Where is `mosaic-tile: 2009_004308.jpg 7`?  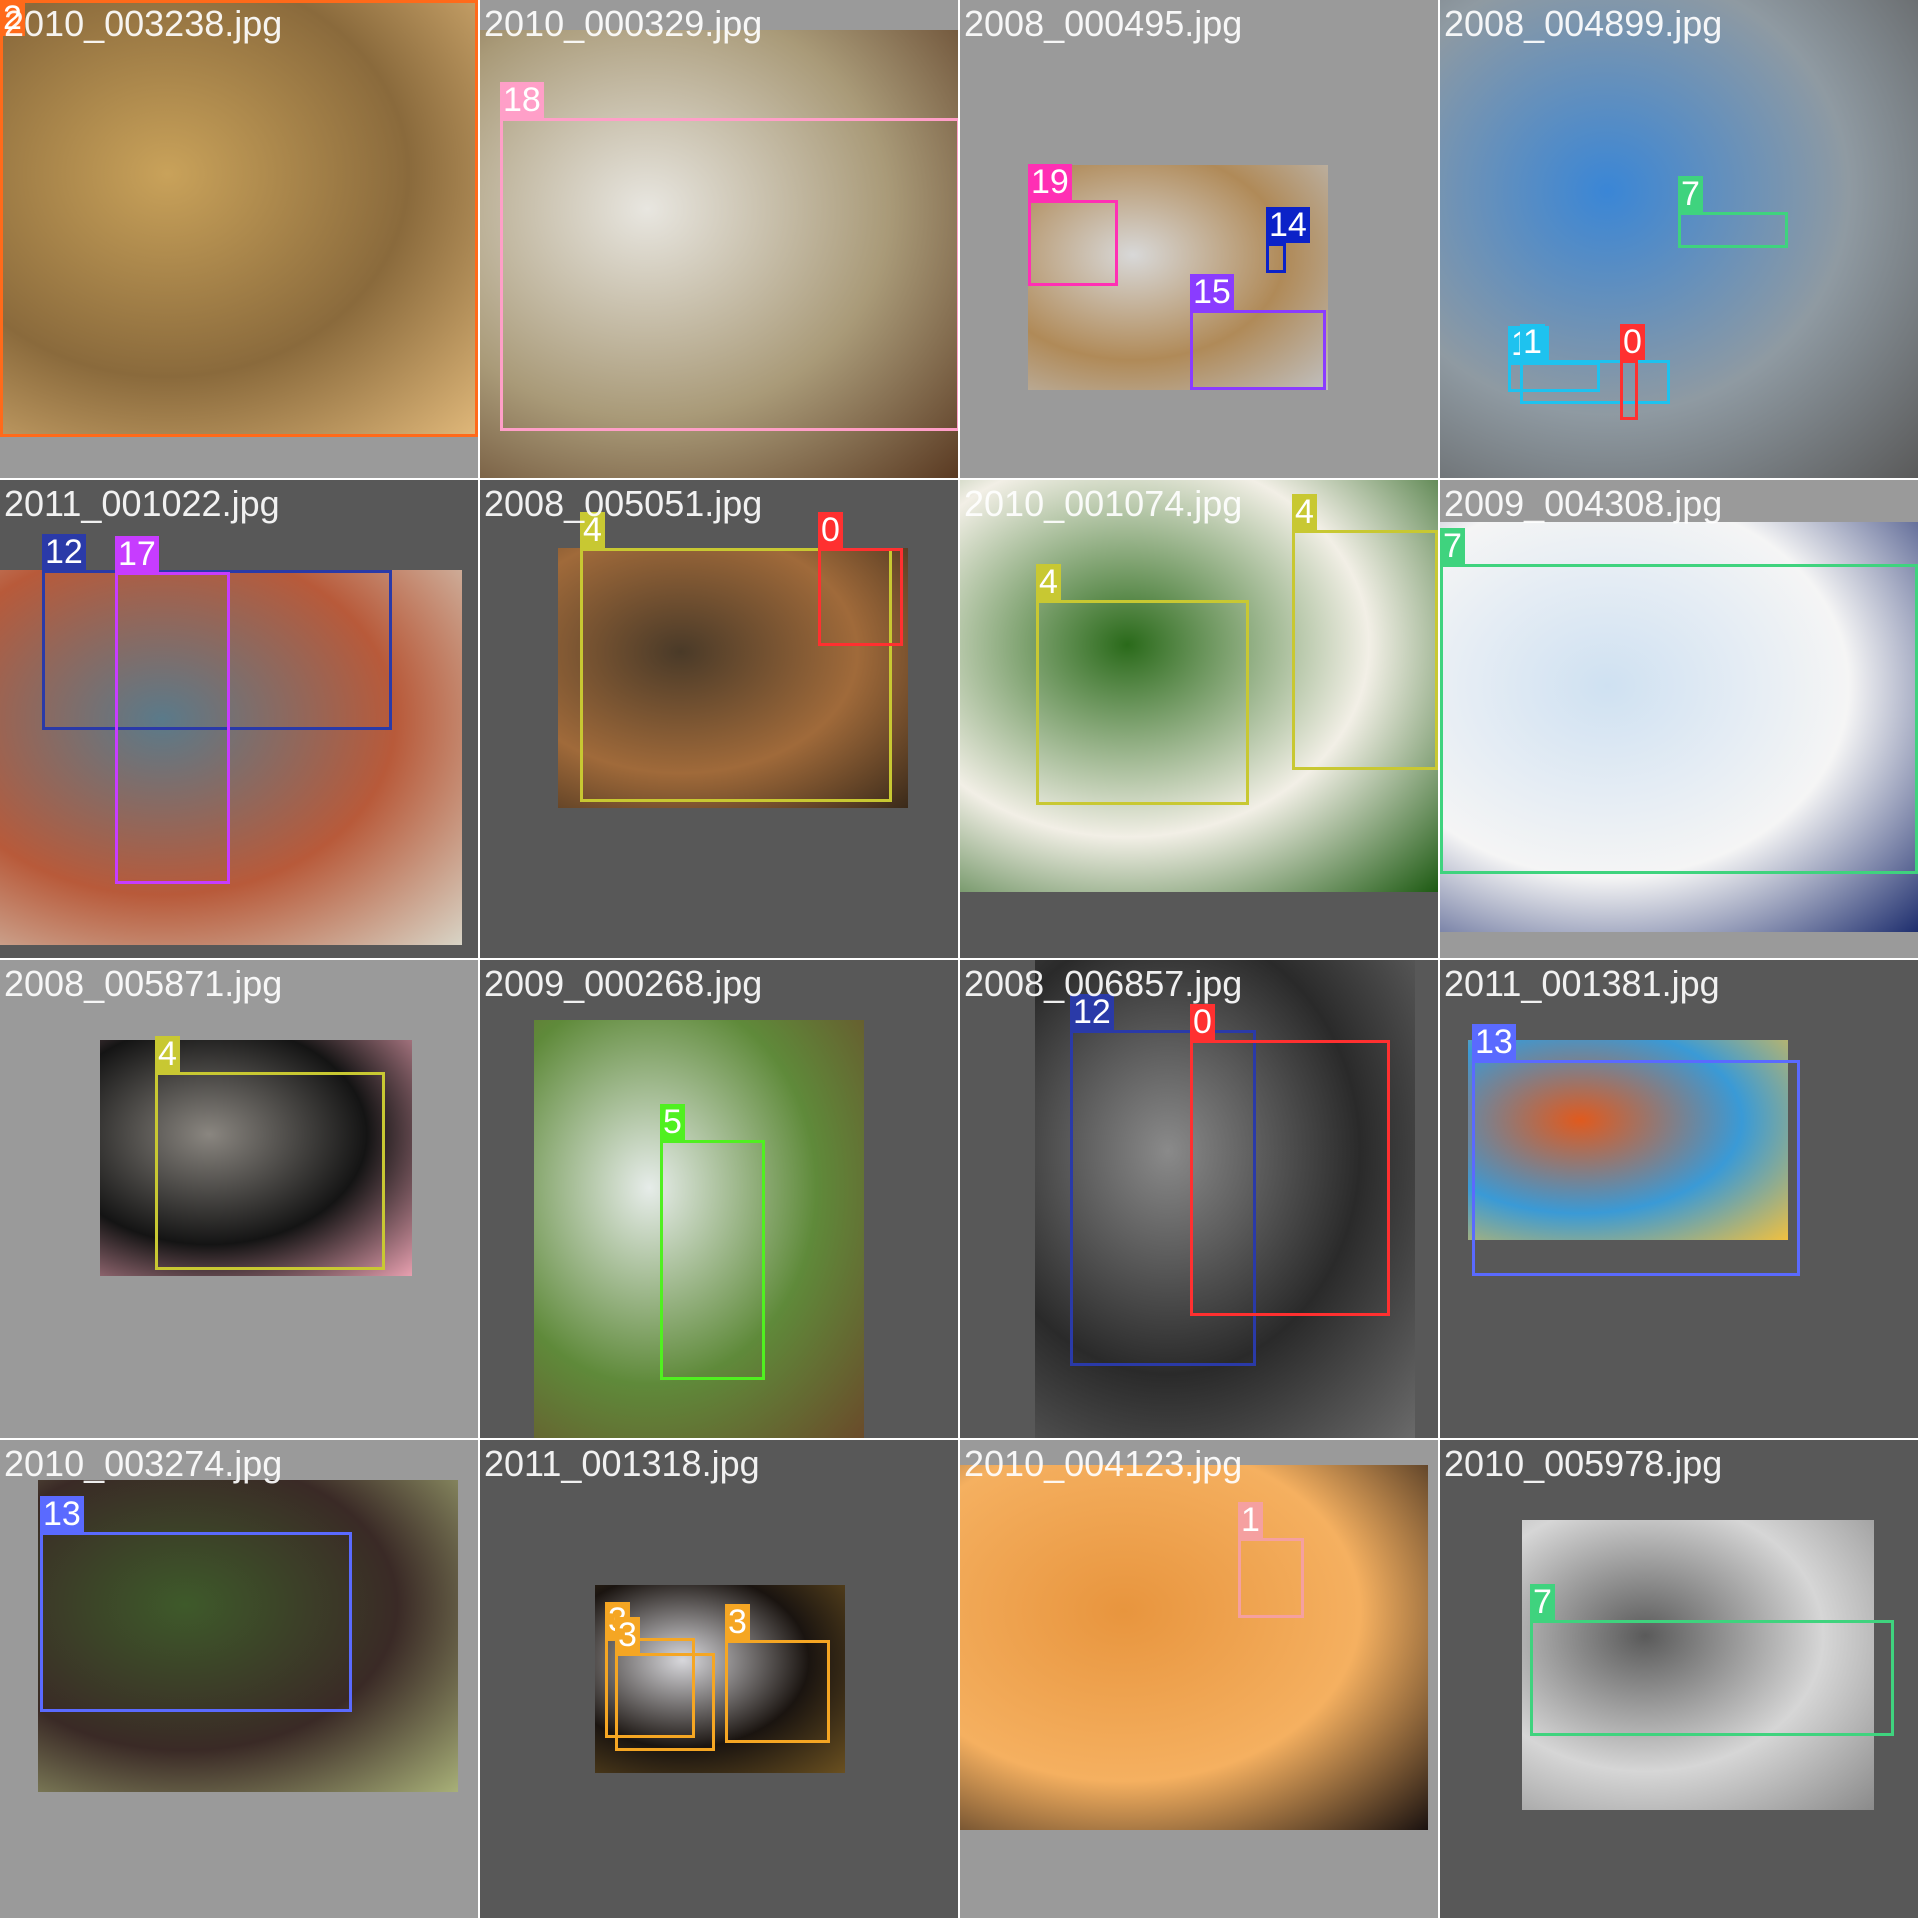
mosaic-tile: 2009_004308.jpg 7 is located at coordinates (1680, 720).